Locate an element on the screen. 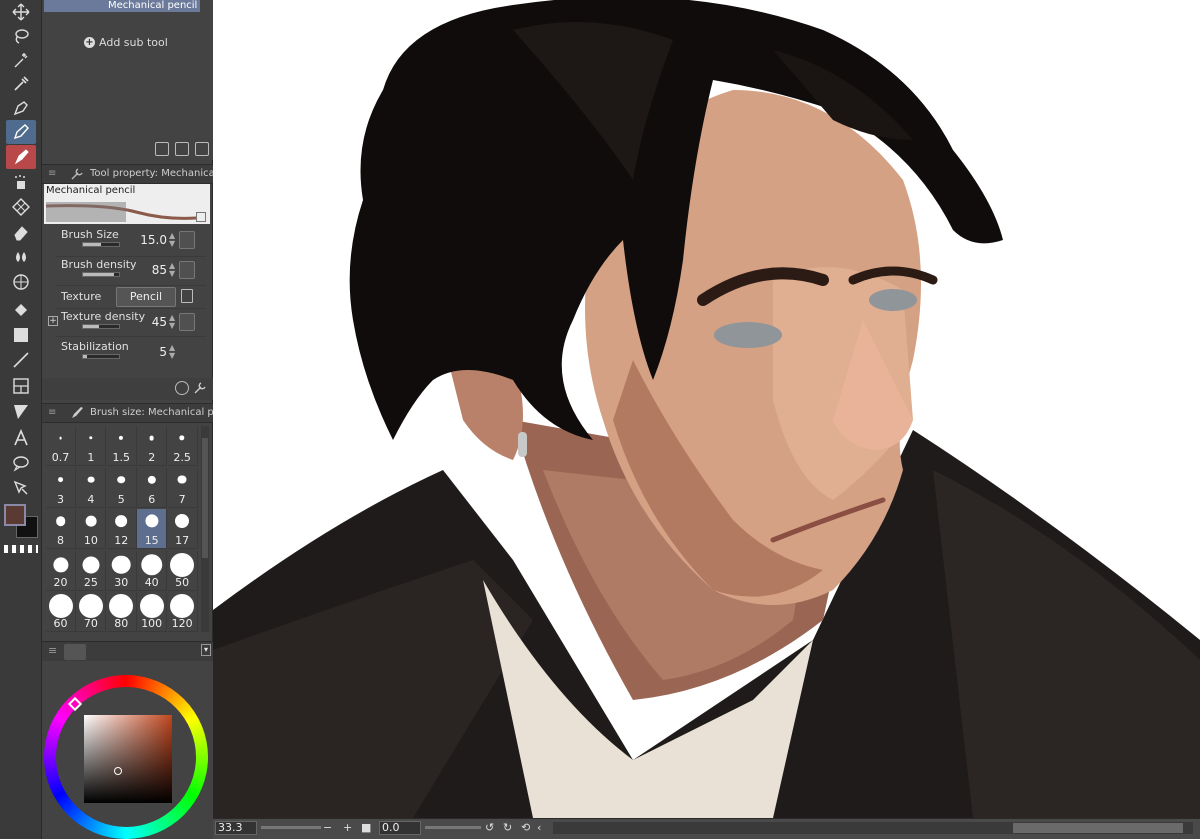  brush-size-cell: 8 is located at coordinates (61, 529).